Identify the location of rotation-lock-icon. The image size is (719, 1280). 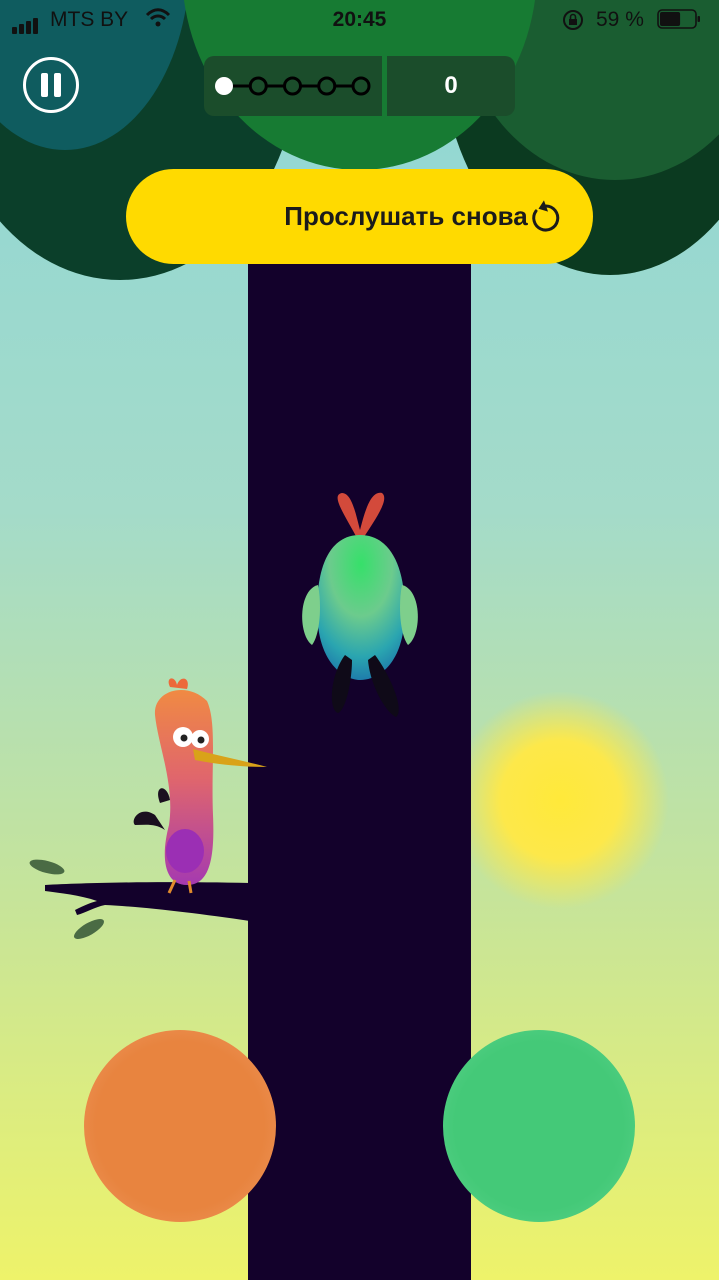
(573, 20).